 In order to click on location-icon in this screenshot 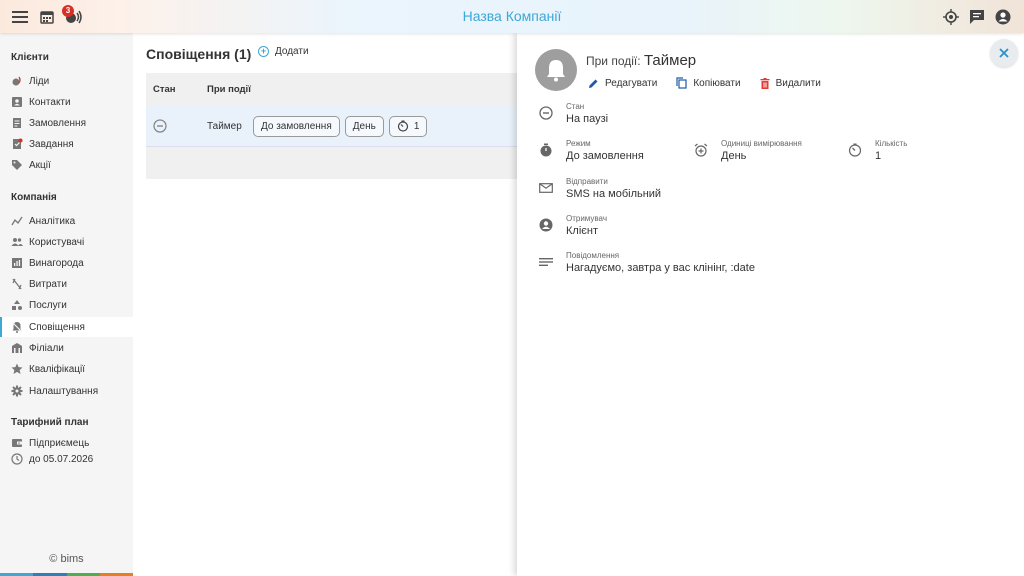, I will do `click(951, 17)`.